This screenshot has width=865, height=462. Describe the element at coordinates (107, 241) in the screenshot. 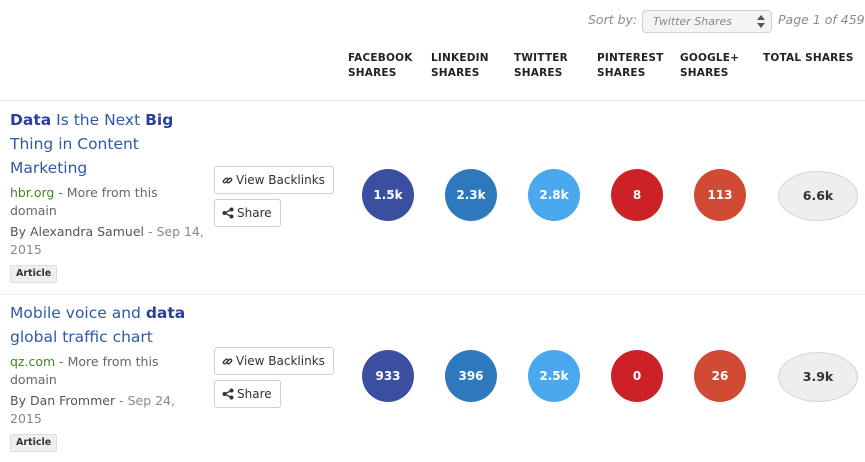

I see `article-byline: By Alexandra Samuel - Sep 14, 2015` at that location.